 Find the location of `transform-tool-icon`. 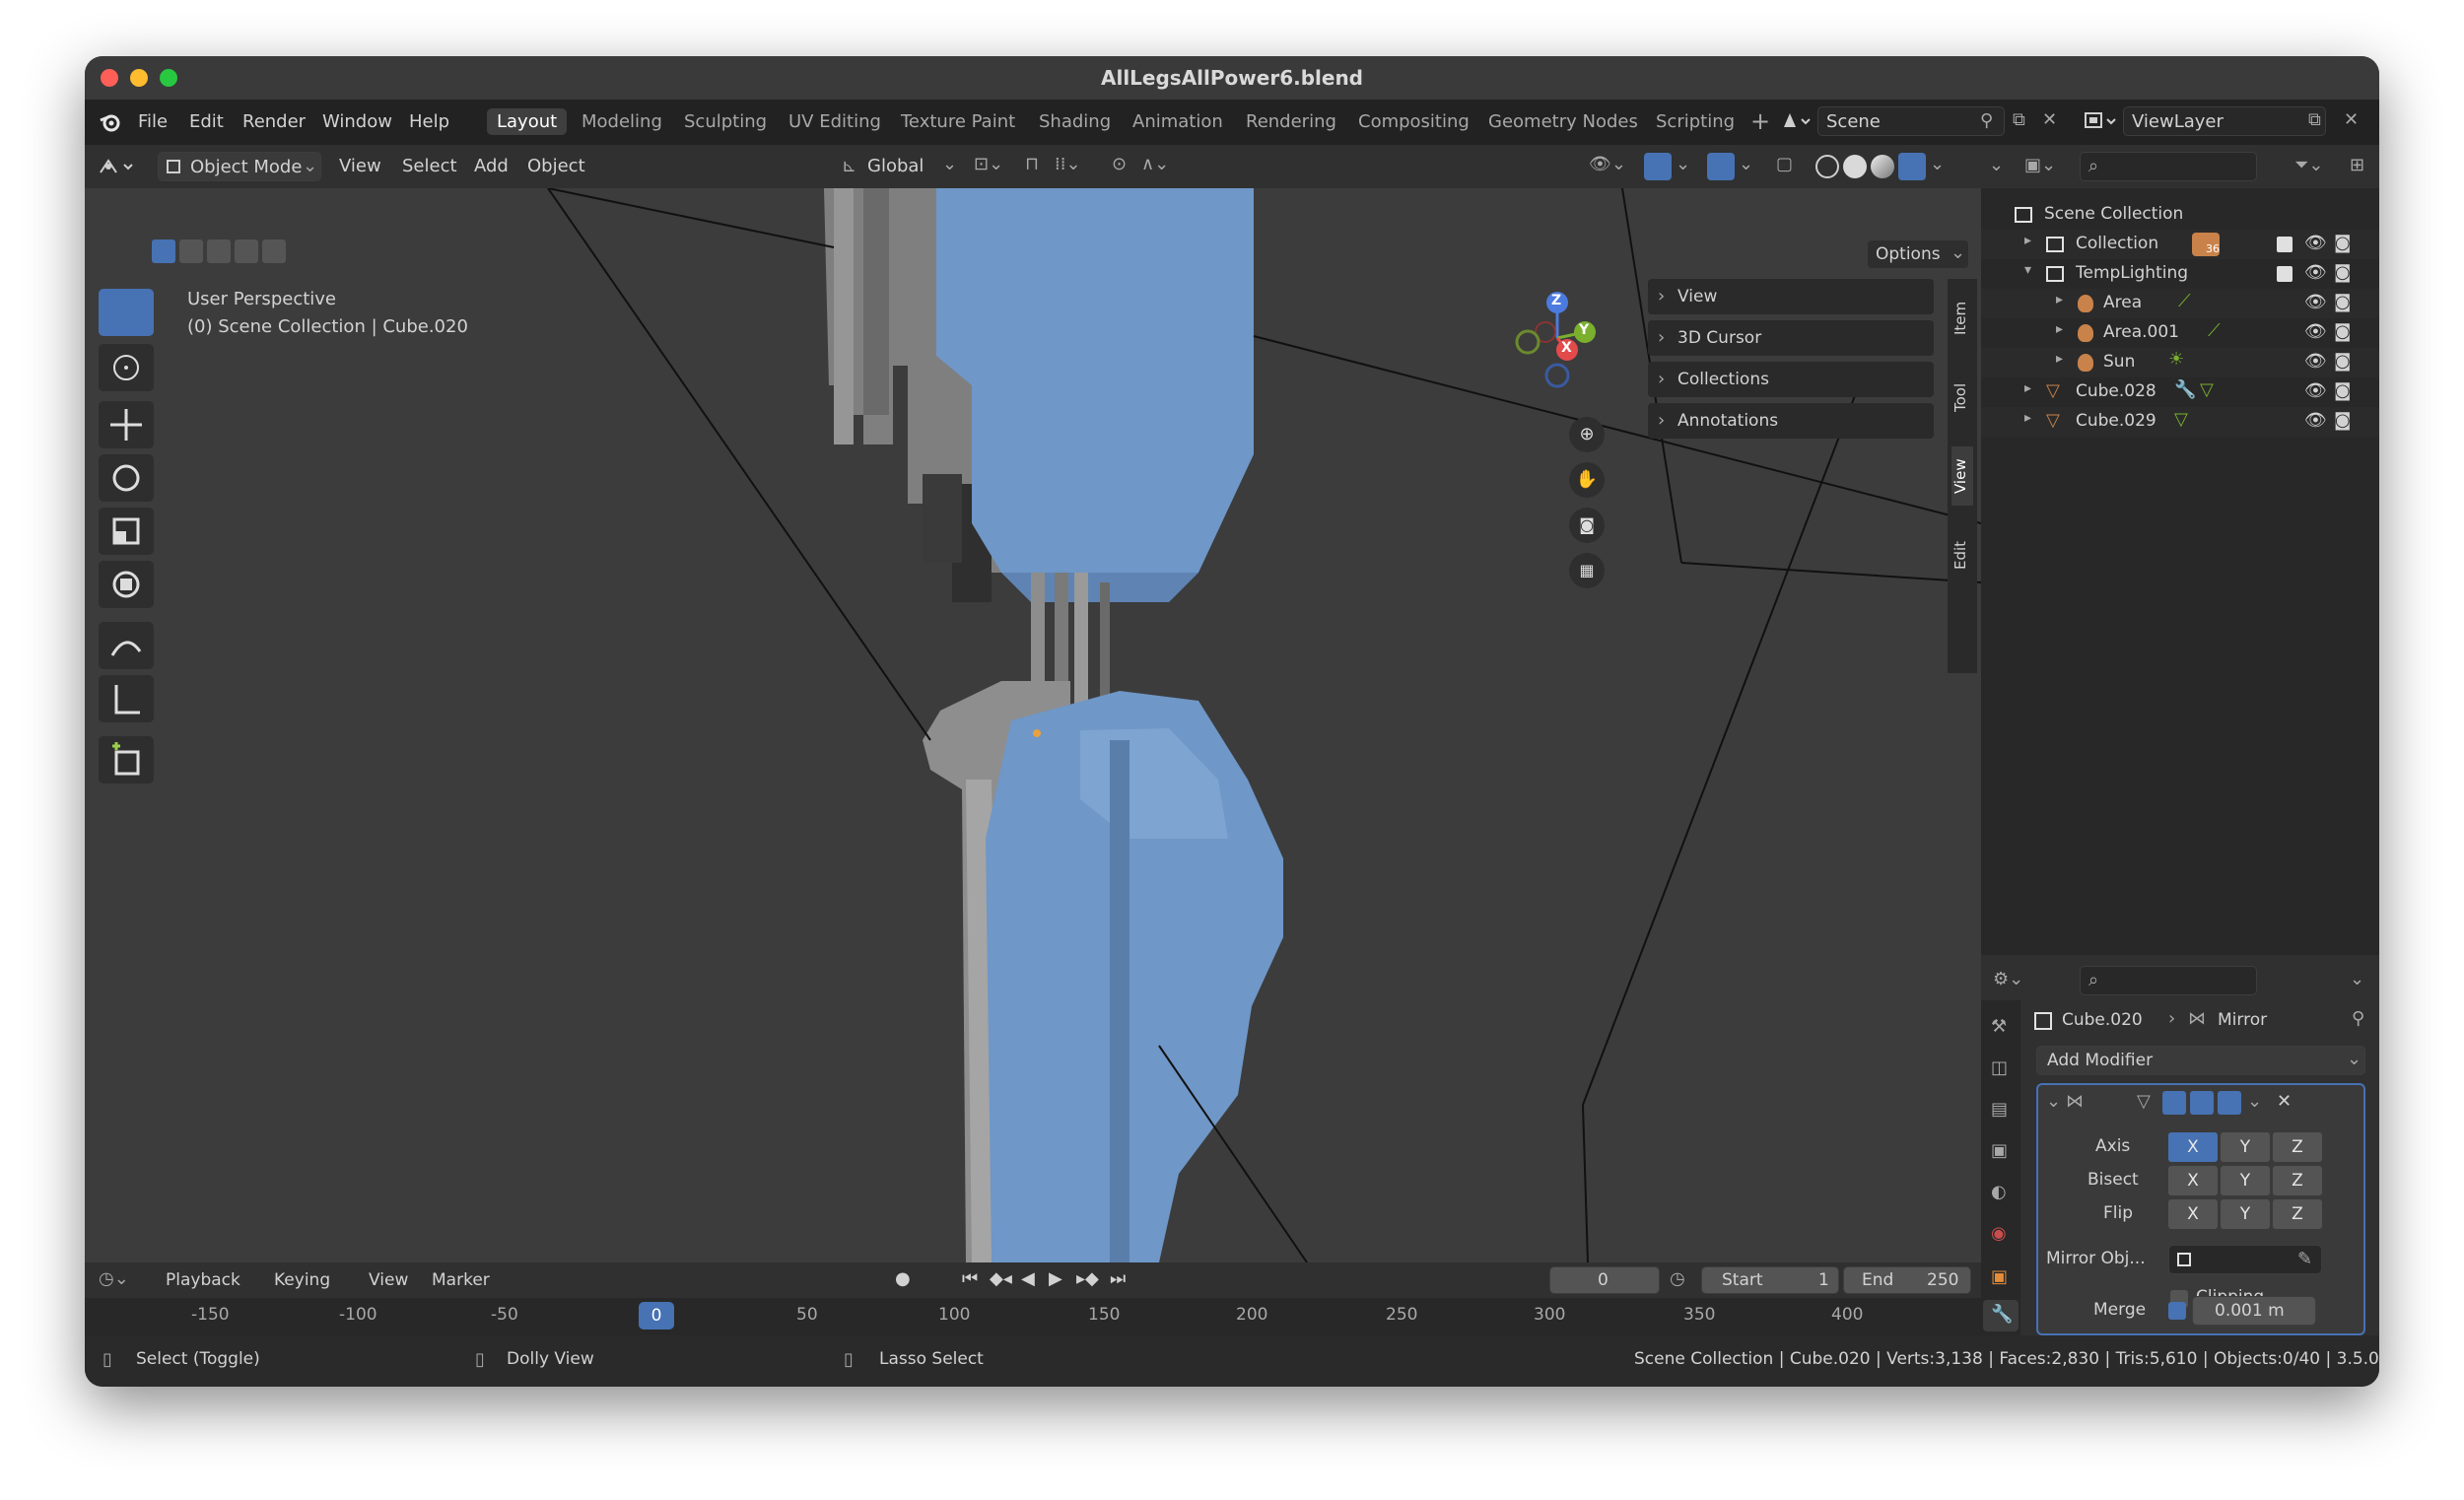

transform-tool-icon is located at coordinates (126, 584).